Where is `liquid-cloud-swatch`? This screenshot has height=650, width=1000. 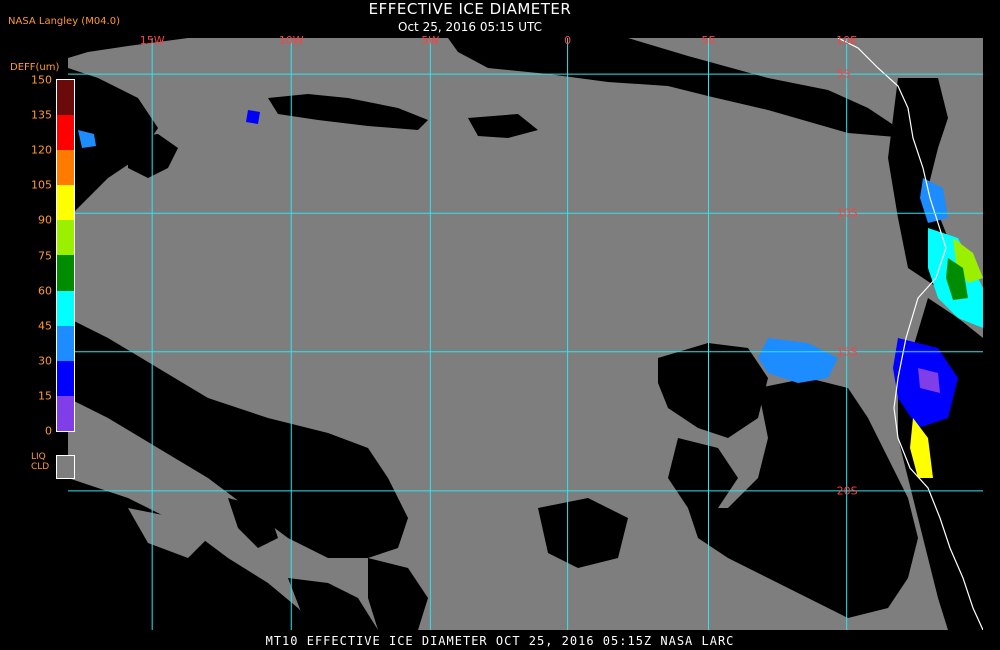 liquid-cloud-swatch is located at coordinates (65, 467).